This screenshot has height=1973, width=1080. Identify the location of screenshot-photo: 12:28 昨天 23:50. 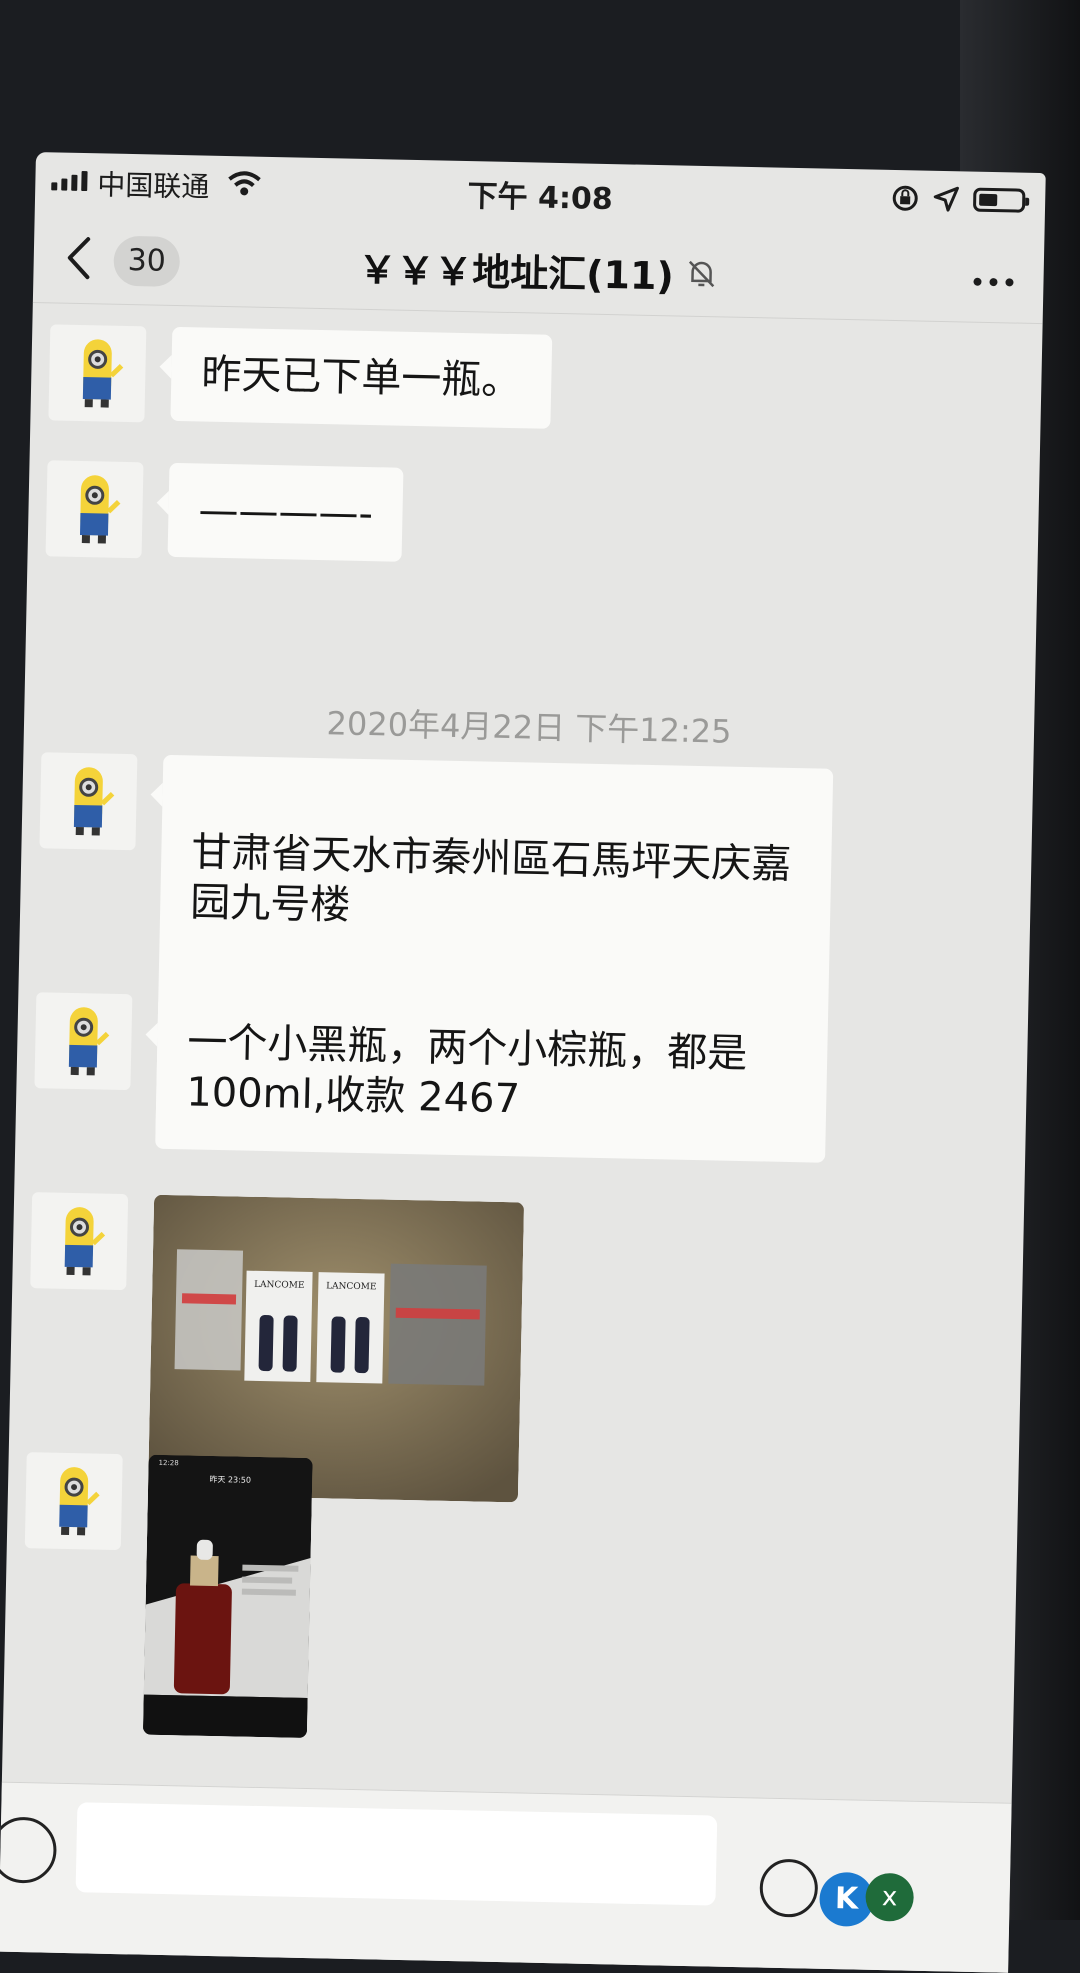
(227, 1596).